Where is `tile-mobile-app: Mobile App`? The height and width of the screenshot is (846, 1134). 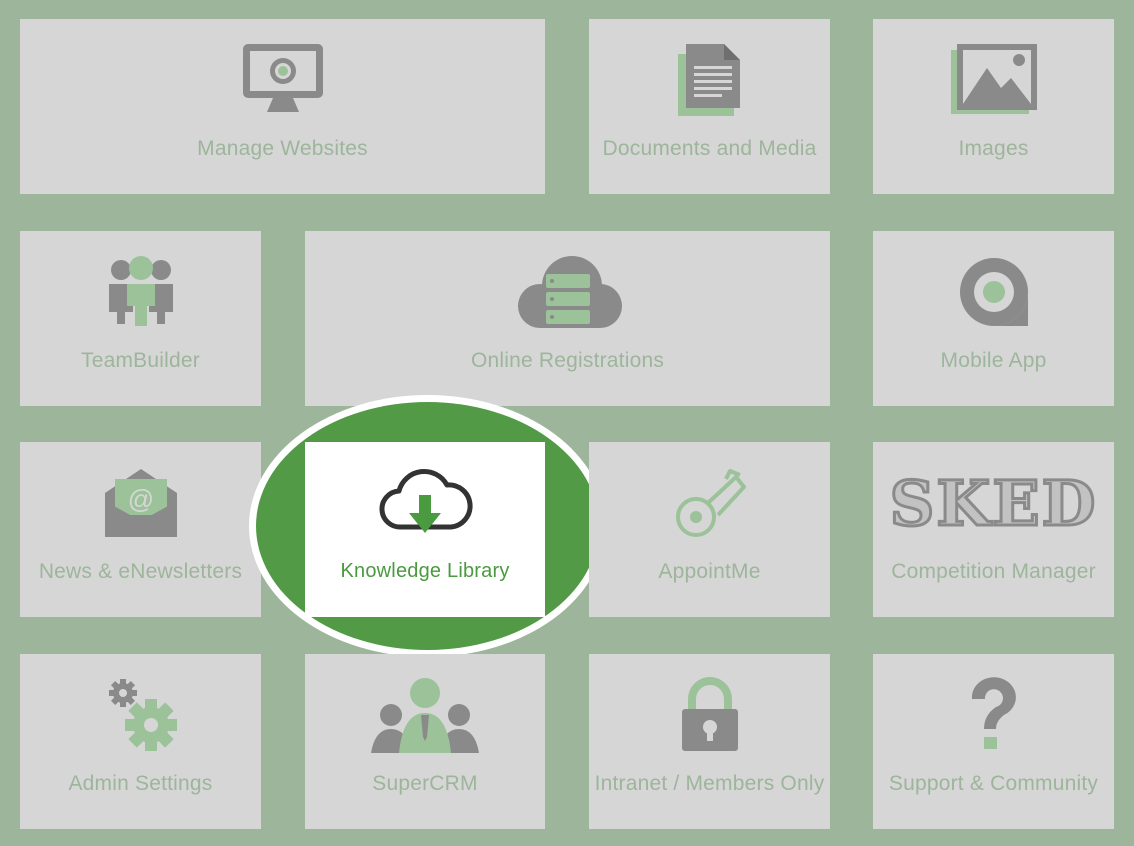 tile-mobile-app: Mobile App is located at coordinates (993, 318).